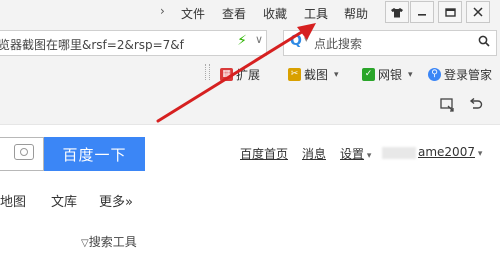  I want to click on shield-icon: ✓, so click(368, 74).